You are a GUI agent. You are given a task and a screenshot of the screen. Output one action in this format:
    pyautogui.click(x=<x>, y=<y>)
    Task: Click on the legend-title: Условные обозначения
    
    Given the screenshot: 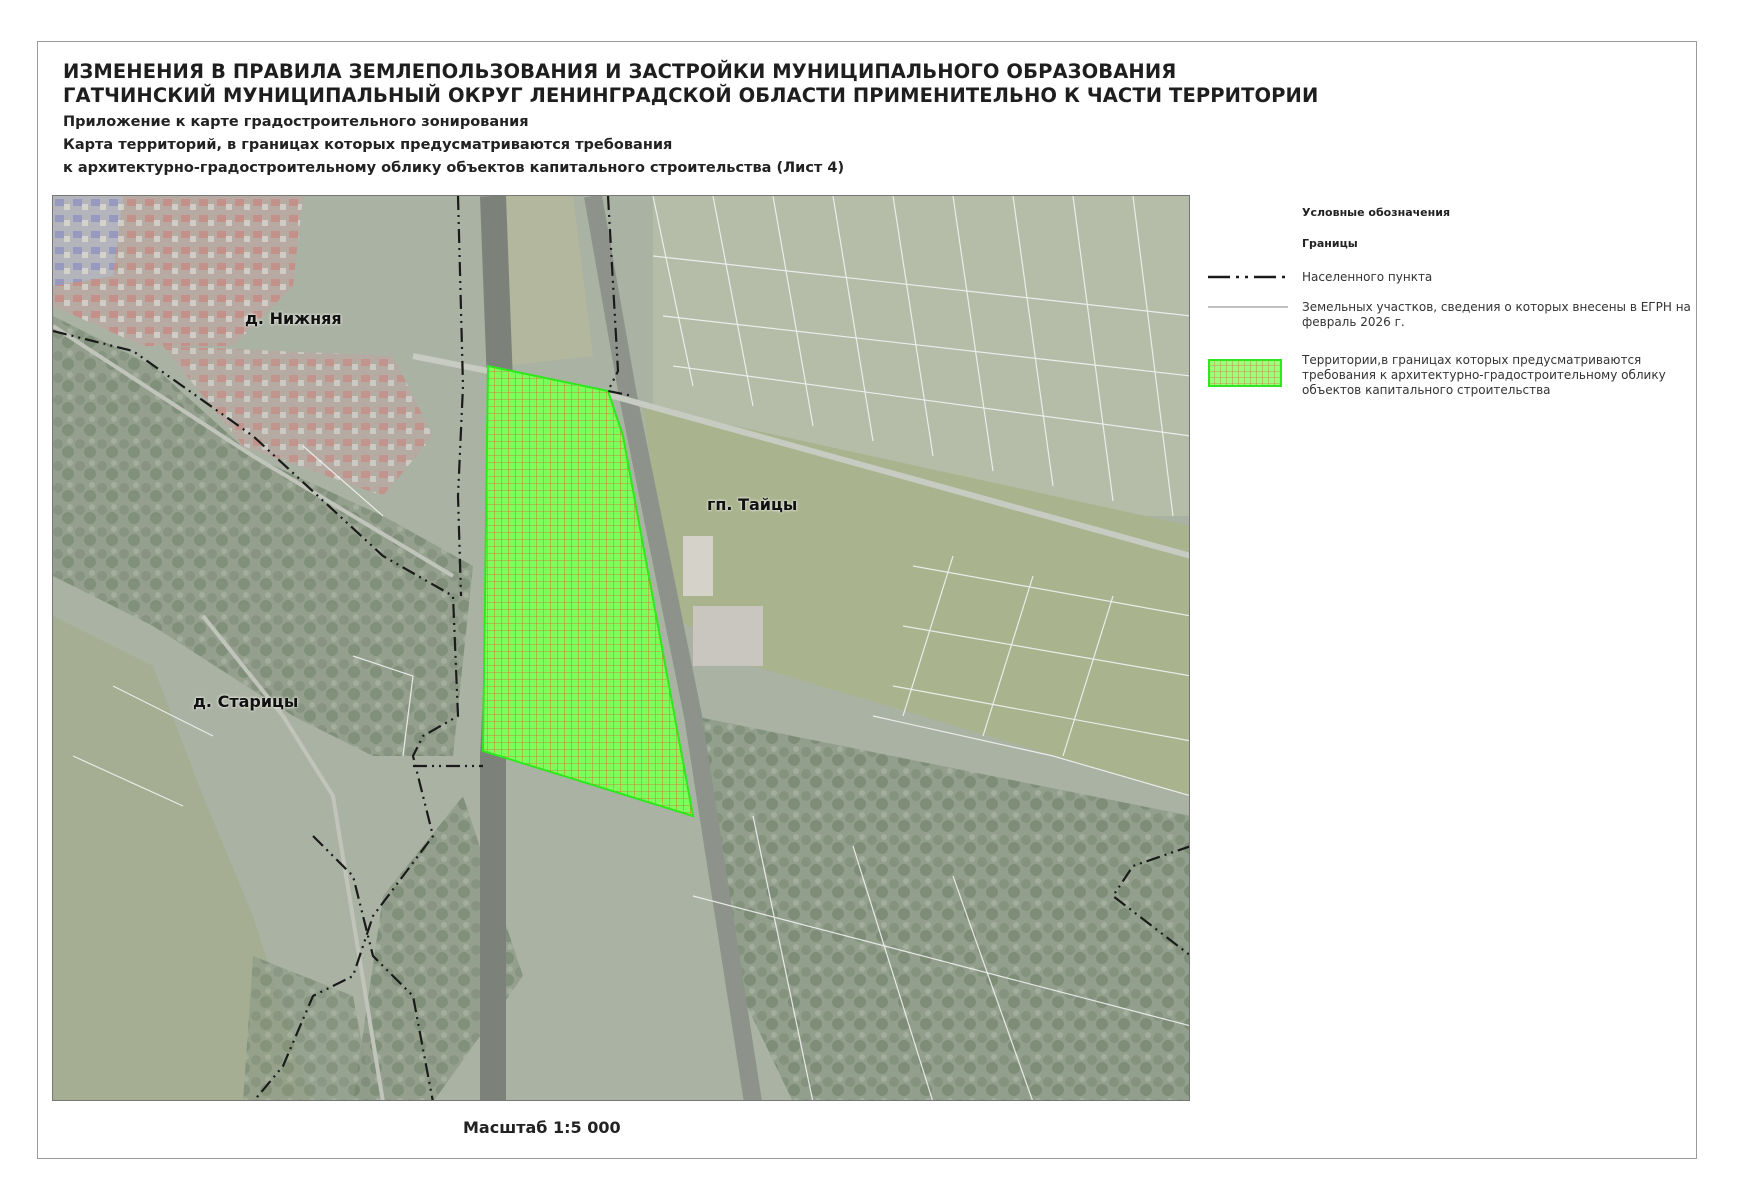 What is the action you would take?
    pyautogui.click(x=1376, y=212)
    